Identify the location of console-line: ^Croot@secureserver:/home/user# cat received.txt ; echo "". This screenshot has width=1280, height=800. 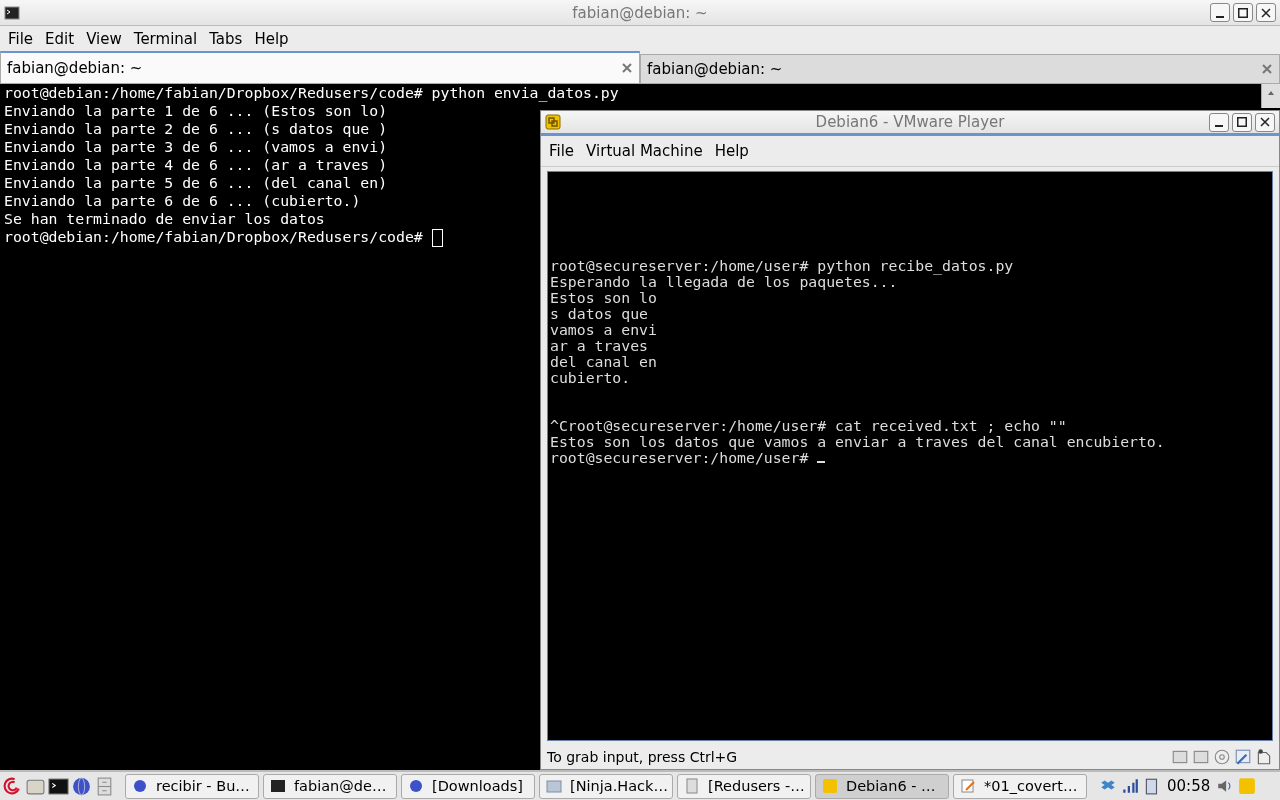
(808, 426).